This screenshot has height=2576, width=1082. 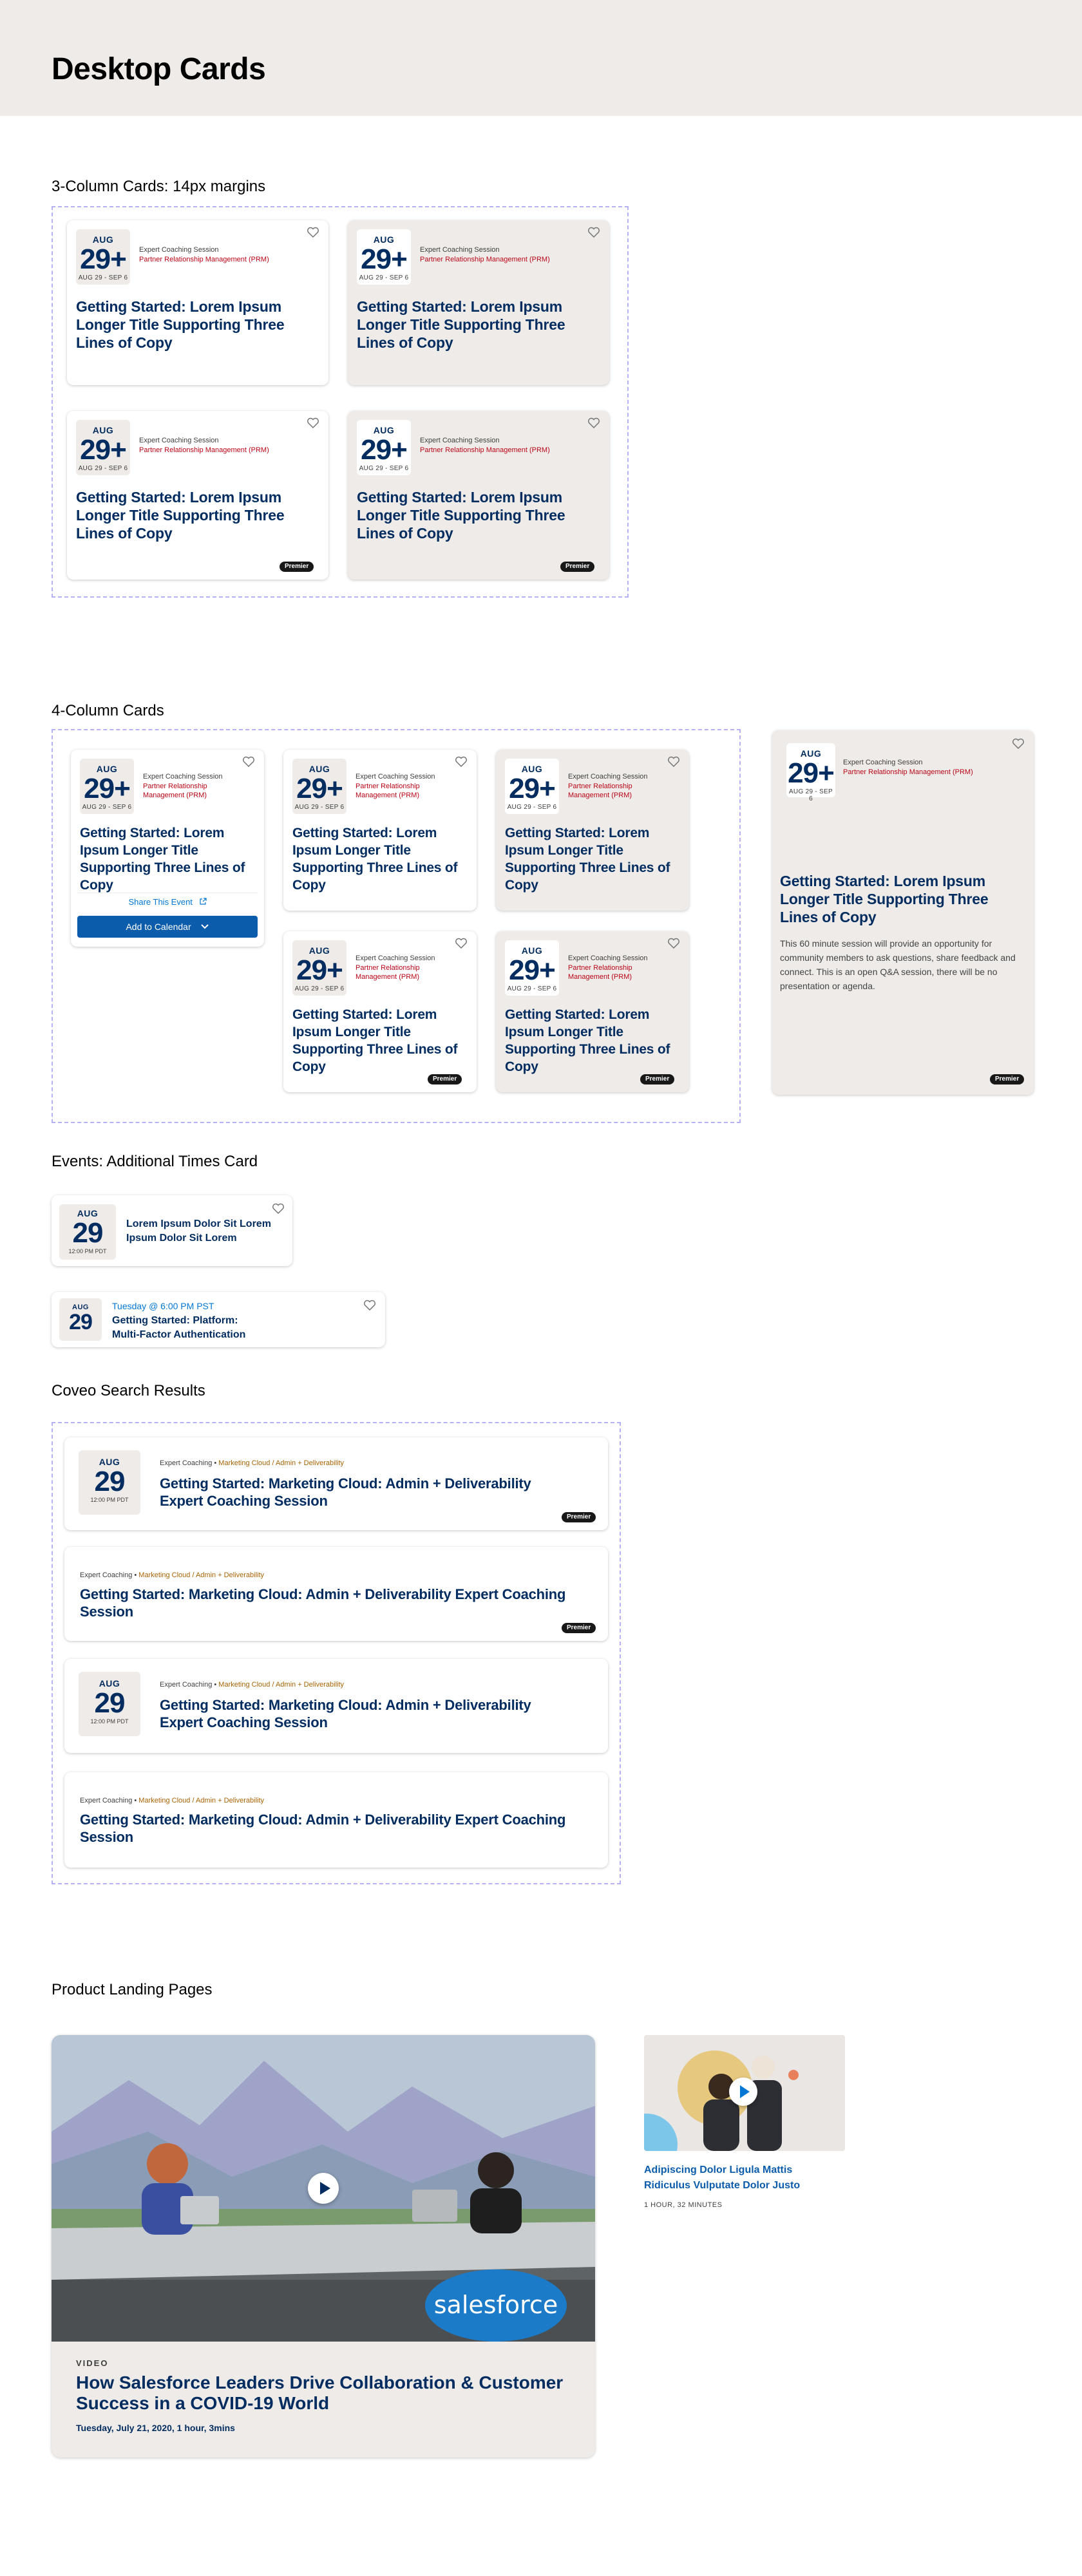 I want to click on play-icon, so click(x=745, y=2091).